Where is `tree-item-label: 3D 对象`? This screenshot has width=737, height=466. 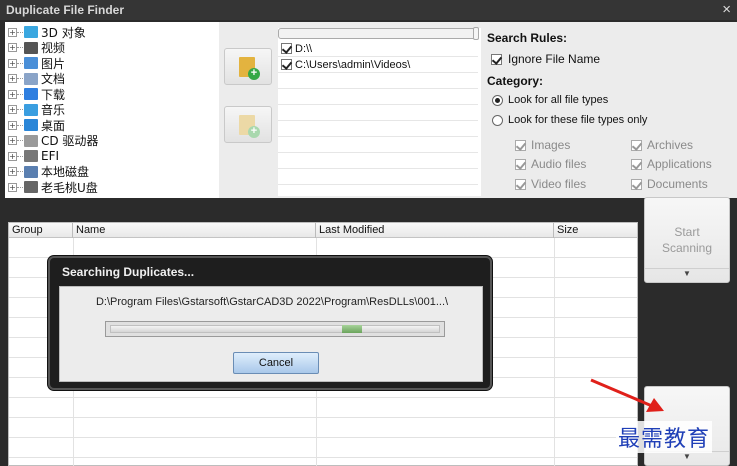
tree-item-label: 3D 对象 is located at coordinates (63, 32).